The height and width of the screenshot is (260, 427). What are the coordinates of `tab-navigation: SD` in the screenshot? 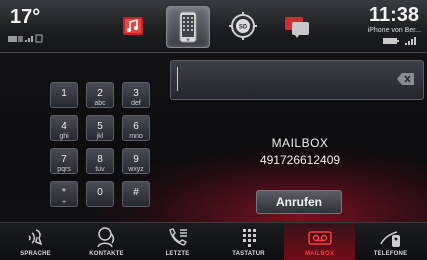 It's located at (243, 26).